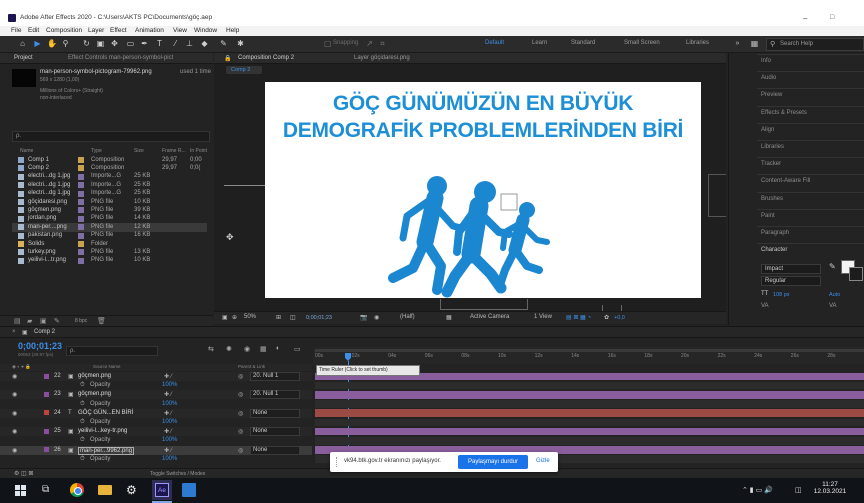  What do you see at coordinates (77, 490) in the screenshot?
I see `chrome-icon` at bounding box center [77, 490].